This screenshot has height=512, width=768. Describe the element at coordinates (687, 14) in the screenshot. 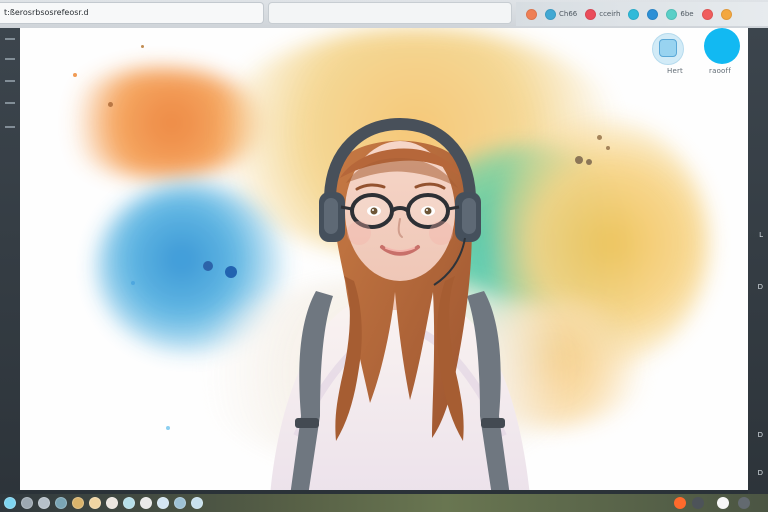

I see `tray-label: 6be` at that location.